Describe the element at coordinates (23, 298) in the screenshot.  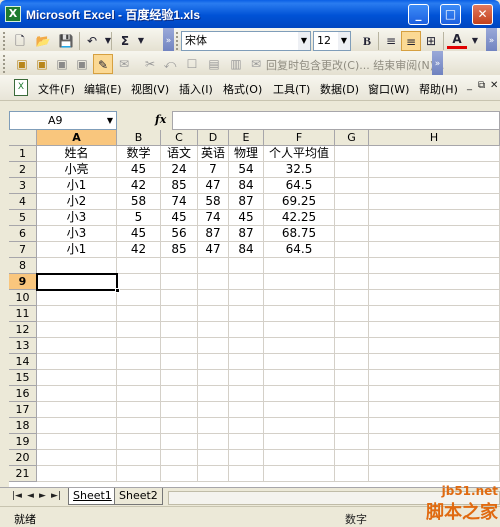
I see `row-header-10: 10` at that location.